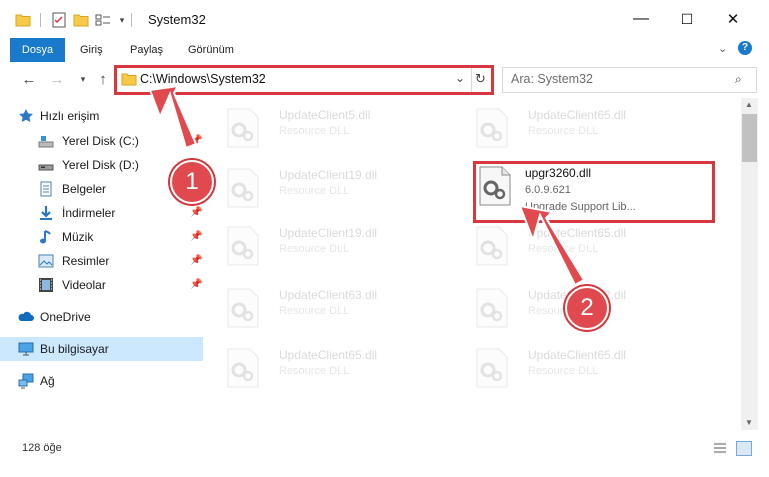  What do you see at coordinates (78, 237) in the screenshot?
I see `sidebar-item-label: Müzik` at bounding box center [78, 237].